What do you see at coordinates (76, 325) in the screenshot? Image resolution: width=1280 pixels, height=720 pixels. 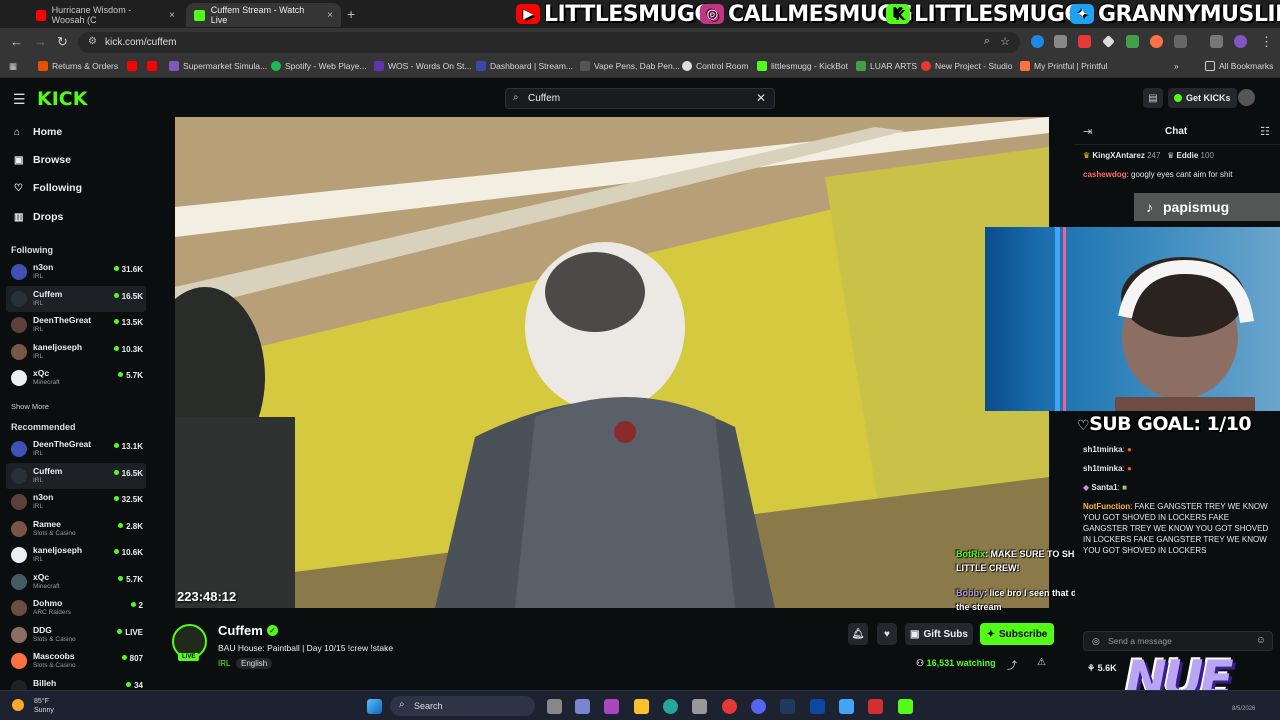 I see `sidebar-channel-deenthegreat: DeenTheGreat IRL 13.5K` at bounding box center [76, 325].